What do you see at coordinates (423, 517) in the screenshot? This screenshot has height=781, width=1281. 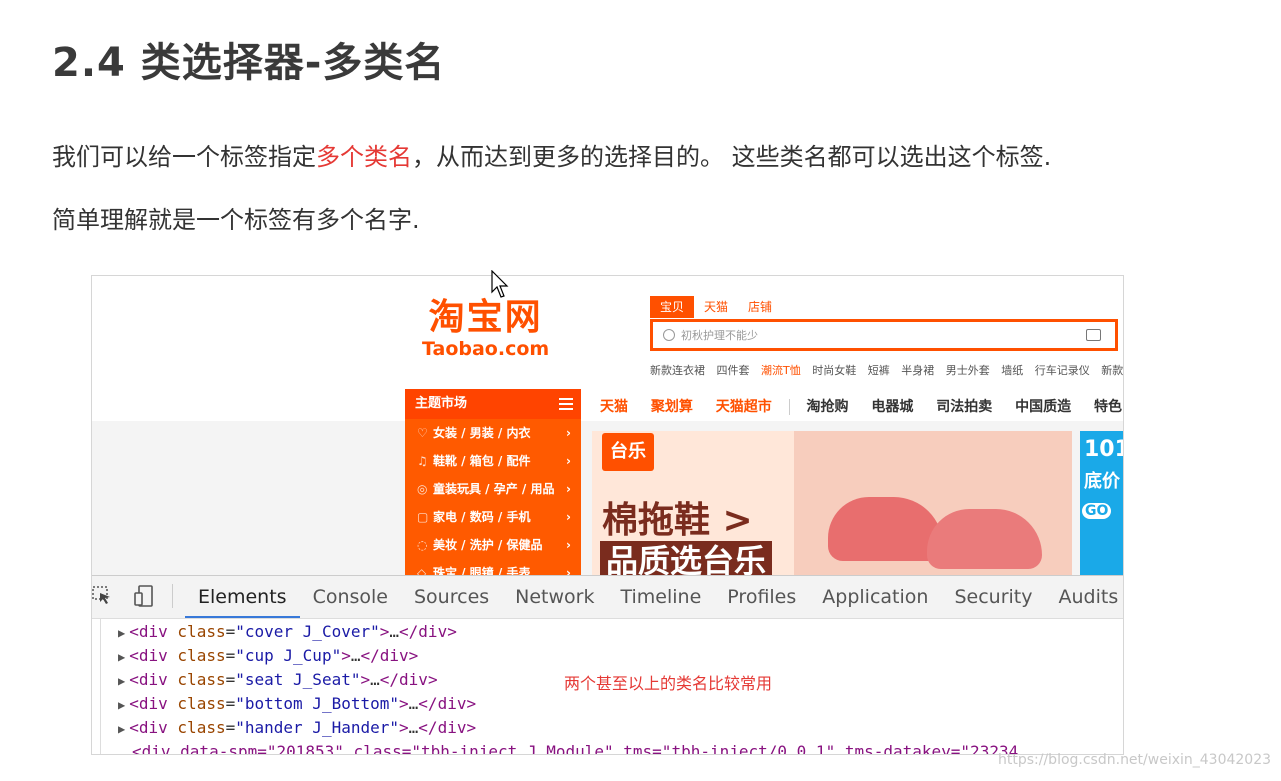 I see `category-icon: ▢` at bounding box center [423, 517].